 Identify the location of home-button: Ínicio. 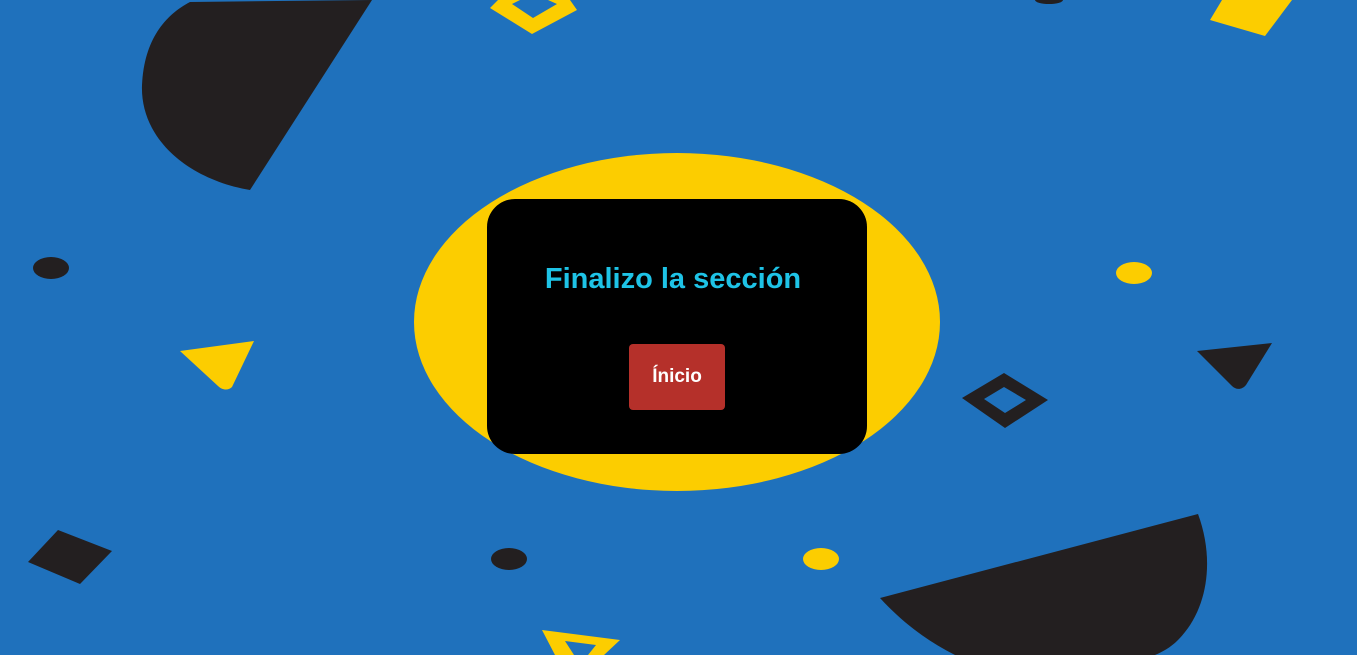
(677, 377).